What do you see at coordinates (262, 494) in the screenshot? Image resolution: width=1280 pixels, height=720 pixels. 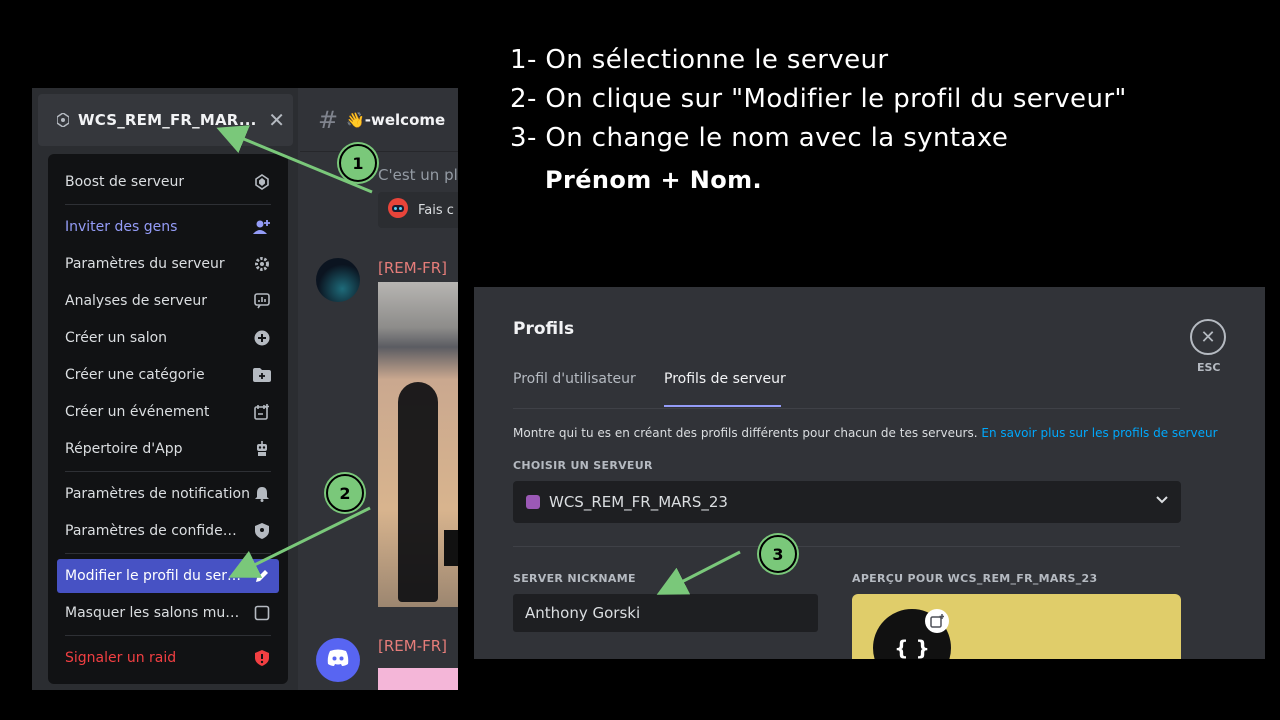 I see `bell-icon` at bounding box center [262, 494].